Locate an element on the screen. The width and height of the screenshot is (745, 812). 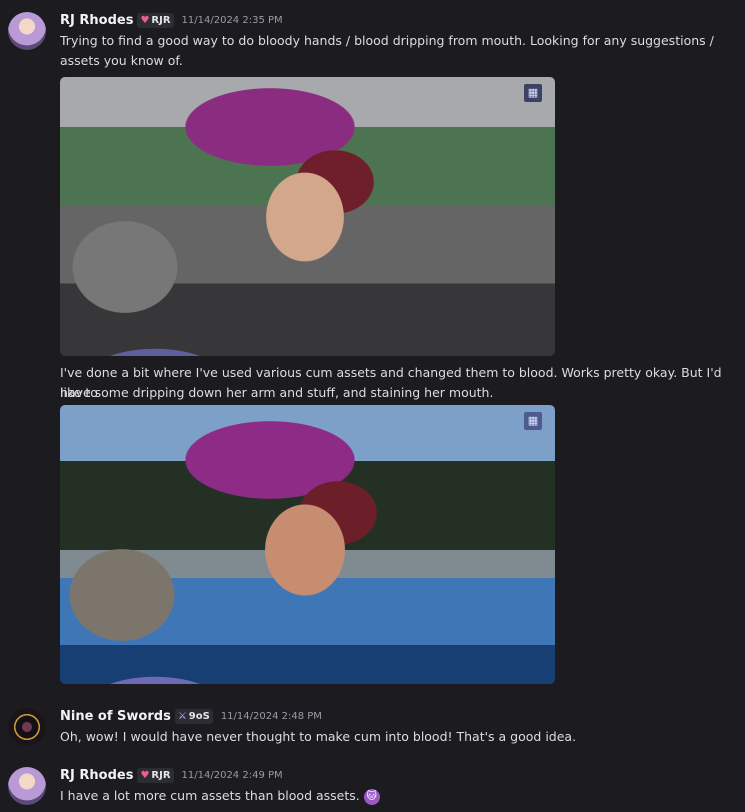
role-tag: ⚔ 9oS is located at coordinates (193, 716).